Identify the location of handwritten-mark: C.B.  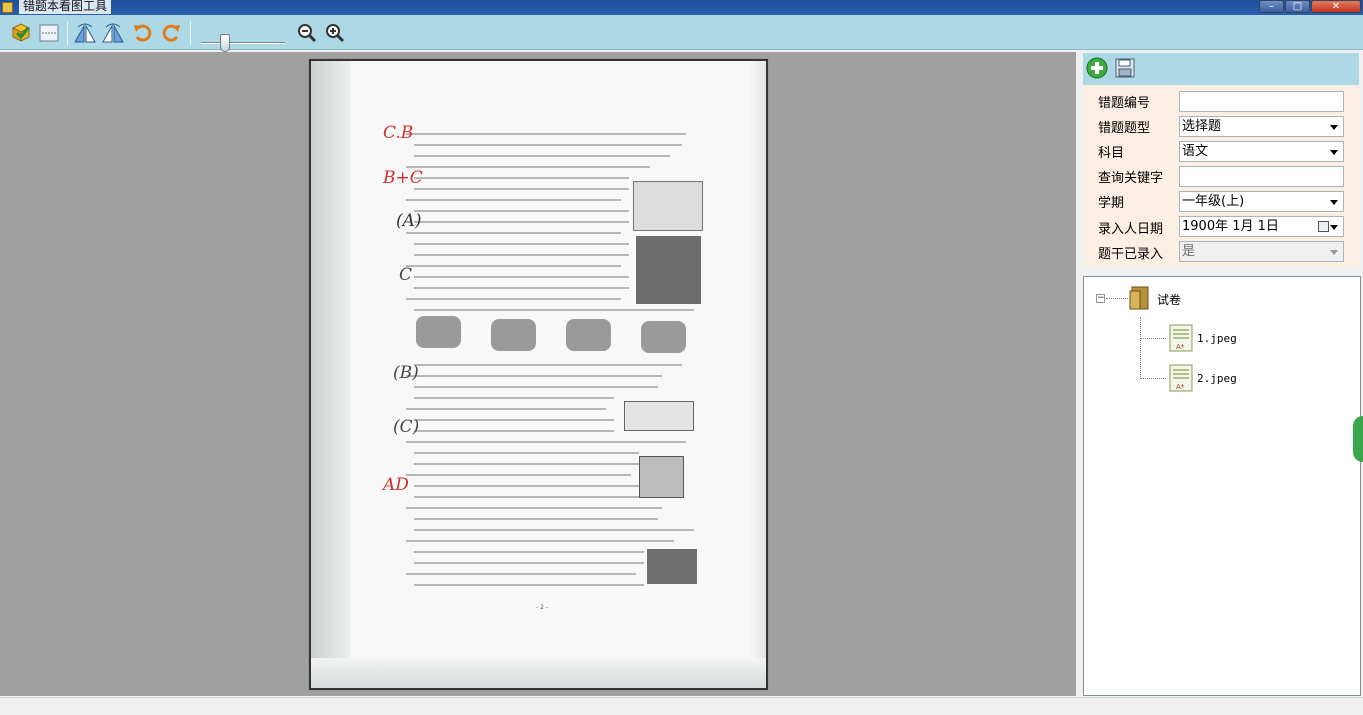
(398, 133).